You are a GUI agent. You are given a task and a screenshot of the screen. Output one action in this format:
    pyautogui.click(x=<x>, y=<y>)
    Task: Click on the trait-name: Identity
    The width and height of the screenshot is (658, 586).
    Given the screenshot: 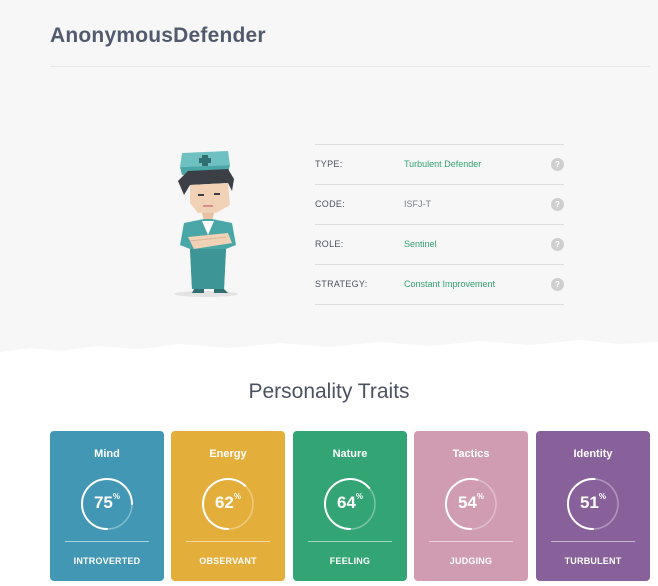 What is the action you would take?
    pyautogui.click(x=593, y=454)
    